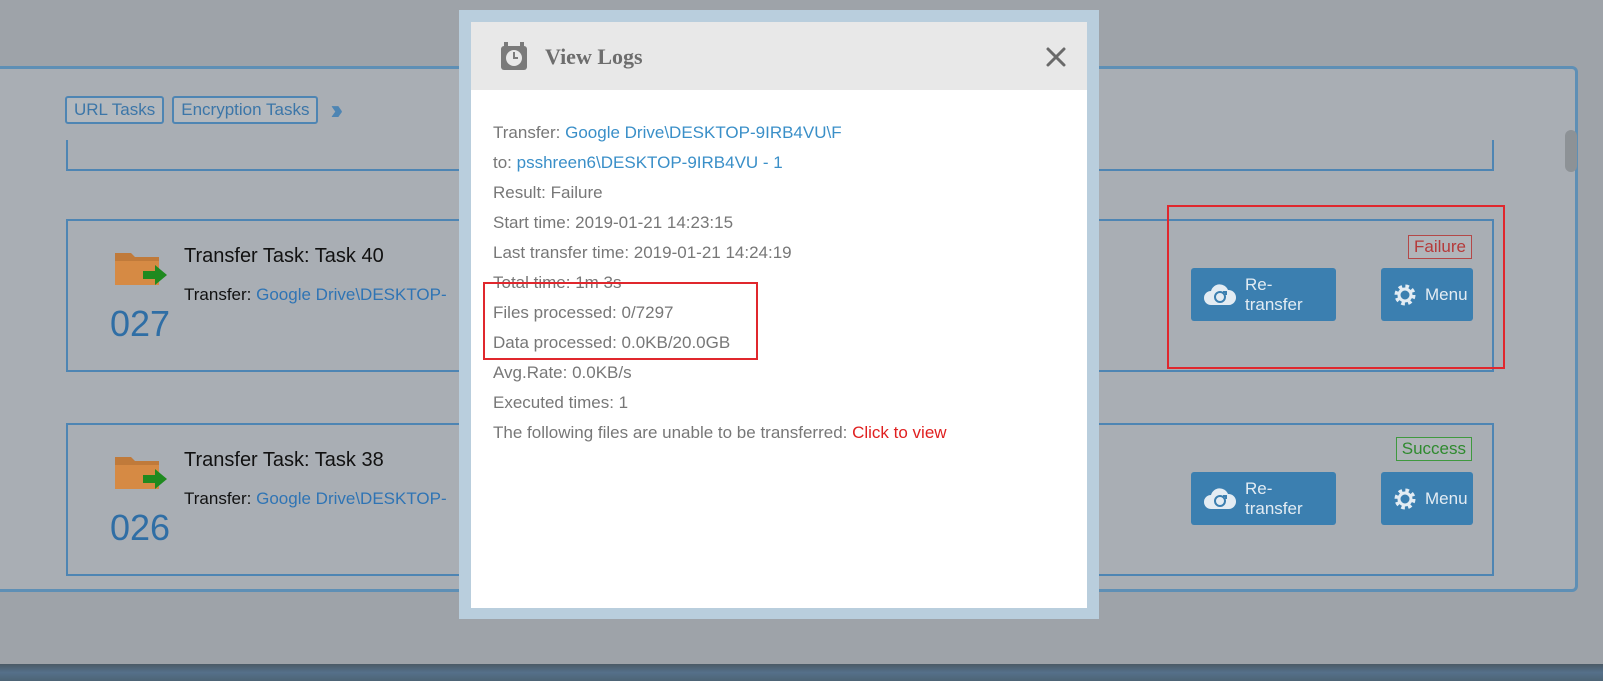 This screenshot has width=1603, height=681. What do you see at coordinates (1056, 57) in the screenshot?
I see `close-icon` at bounding box center [1056, 57].